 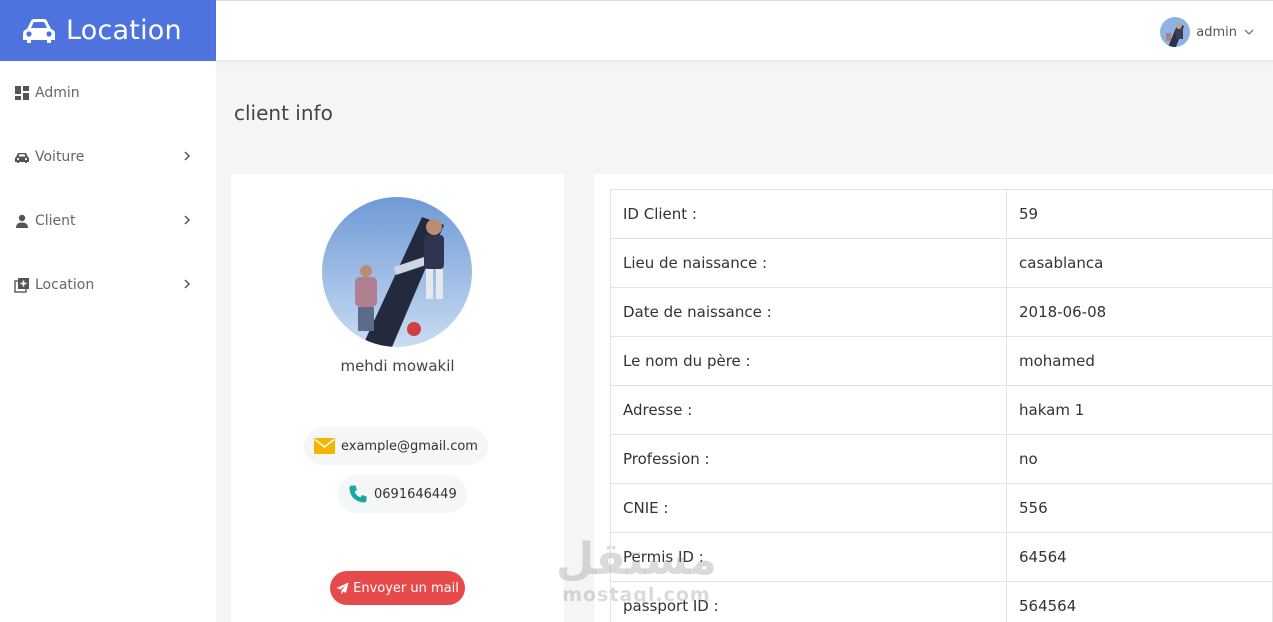 I want to click on sidebar-item-label: Client, so click(x=55, y=221).